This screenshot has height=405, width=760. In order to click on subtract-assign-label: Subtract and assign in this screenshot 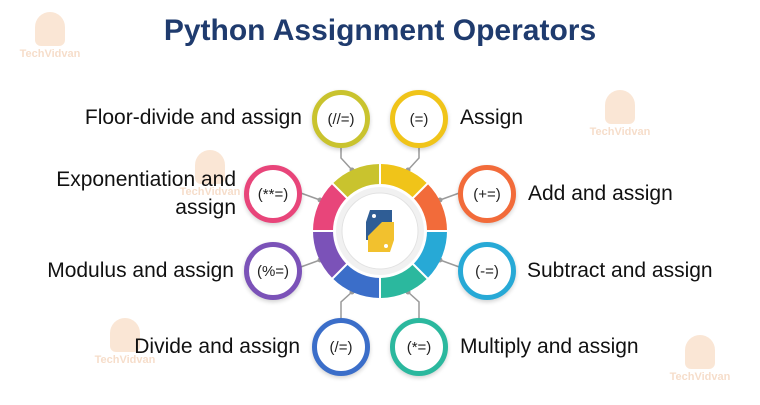, I will do `click(620, 270)`.